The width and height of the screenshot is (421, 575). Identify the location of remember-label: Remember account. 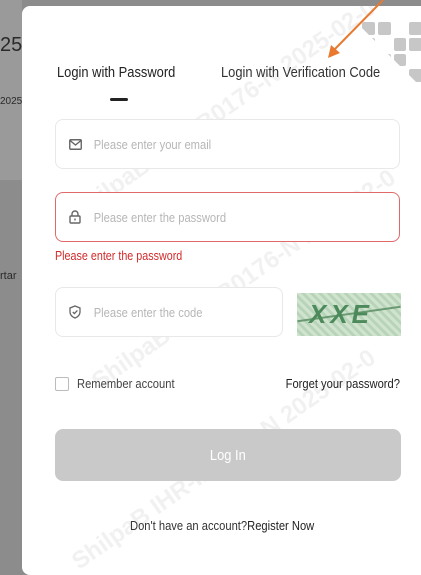
(126, 383).